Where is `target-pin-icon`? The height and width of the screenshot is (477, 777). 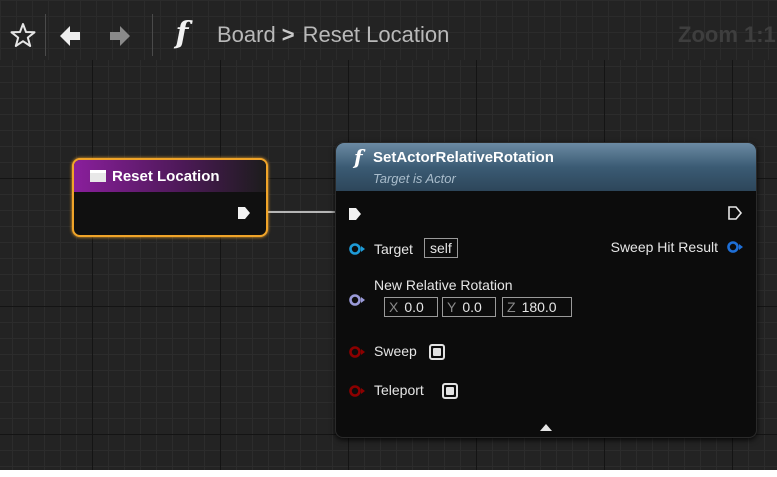
target-pin-icon is located at coordinates (358, 251).